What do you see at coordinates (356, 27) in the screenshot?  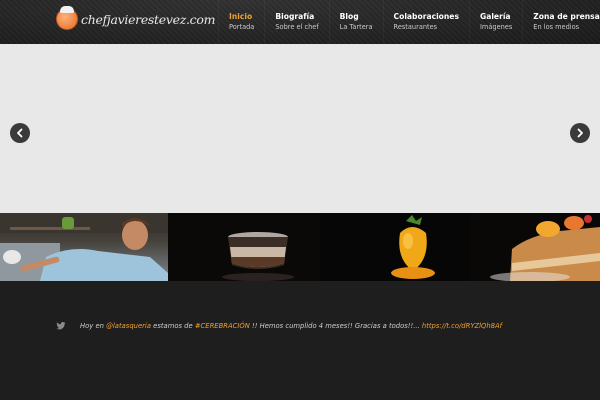 I see `nav-sublabel: La Tartera` at bounding box center [356, 27].